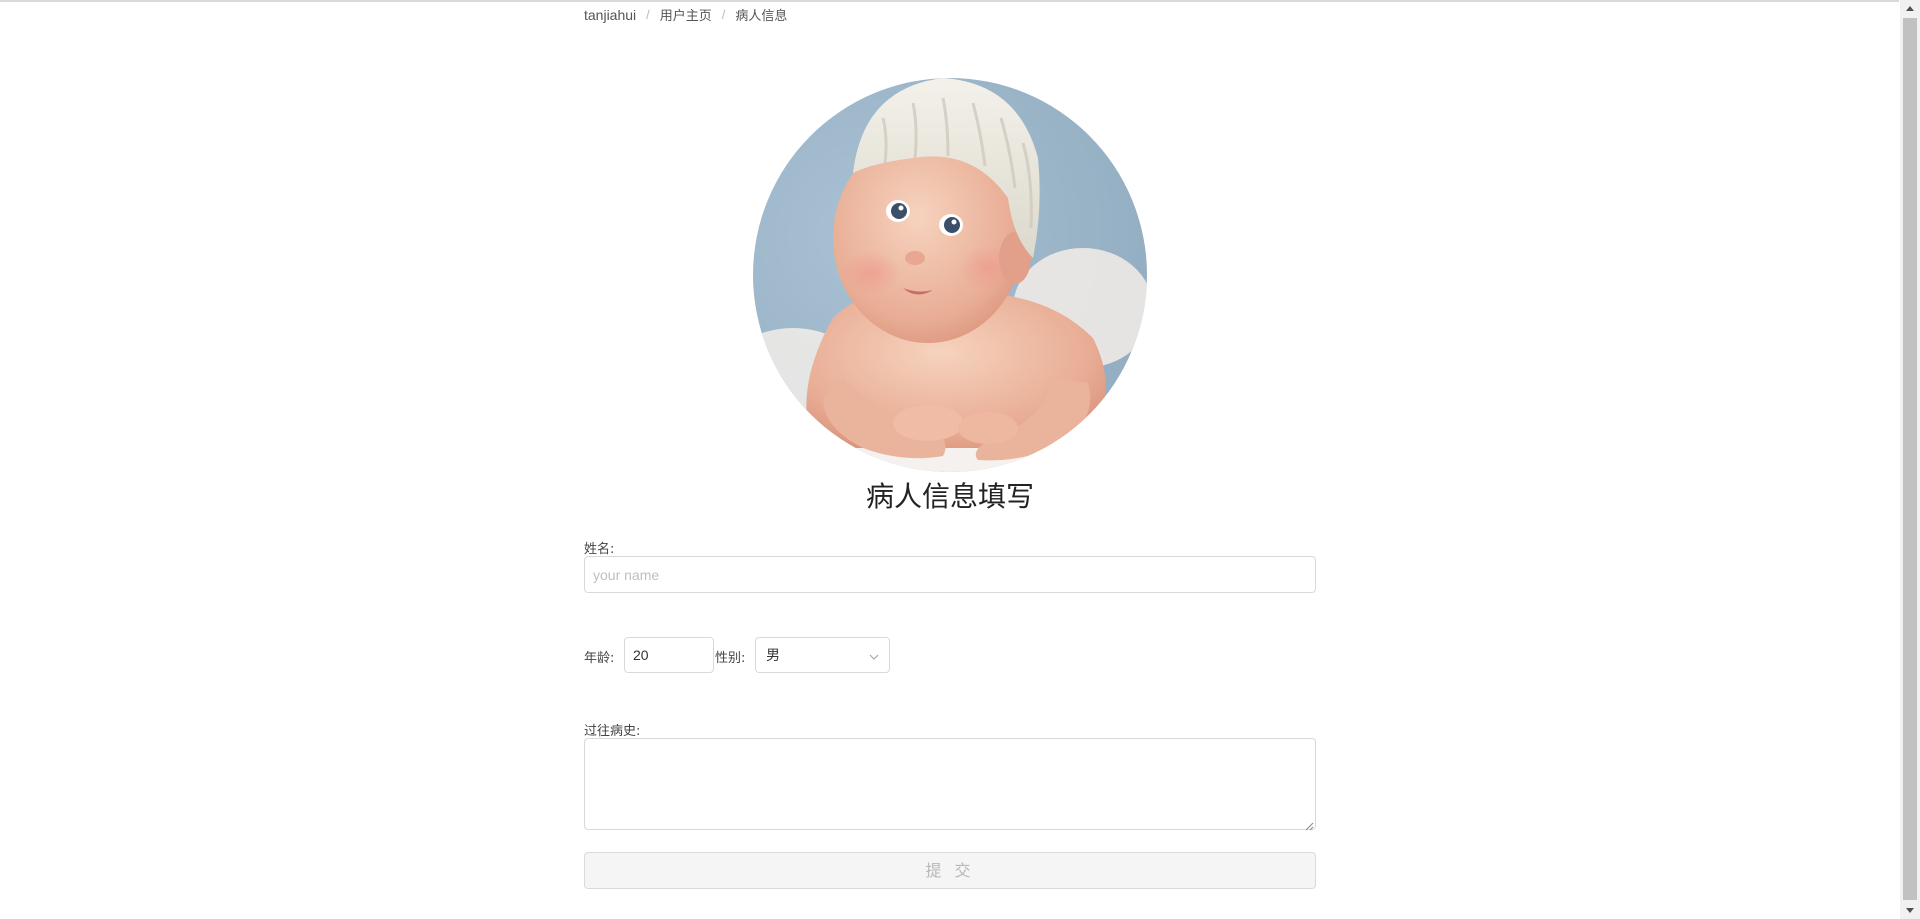 The image size is (1920, 919). What do you see at coordinates (949, 496) in the screenshot?
I see `page-title: 病人信息填写` at bounding box center [949, 496].